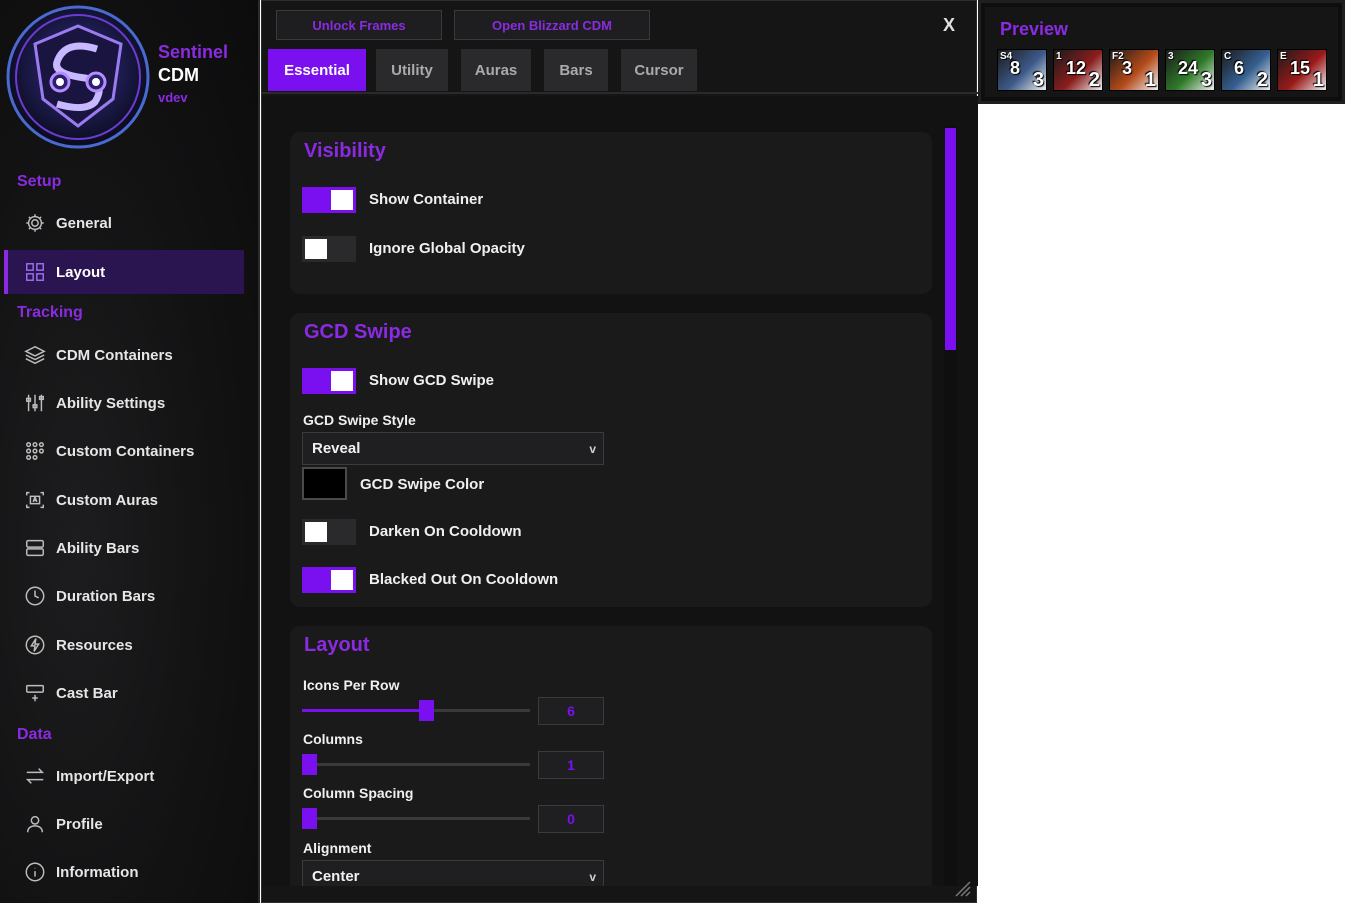  What do you see at coordinates (1127, 68) in the screenshot?
I see `aura-cooldown: 3` at bounding box center [1127, 68].